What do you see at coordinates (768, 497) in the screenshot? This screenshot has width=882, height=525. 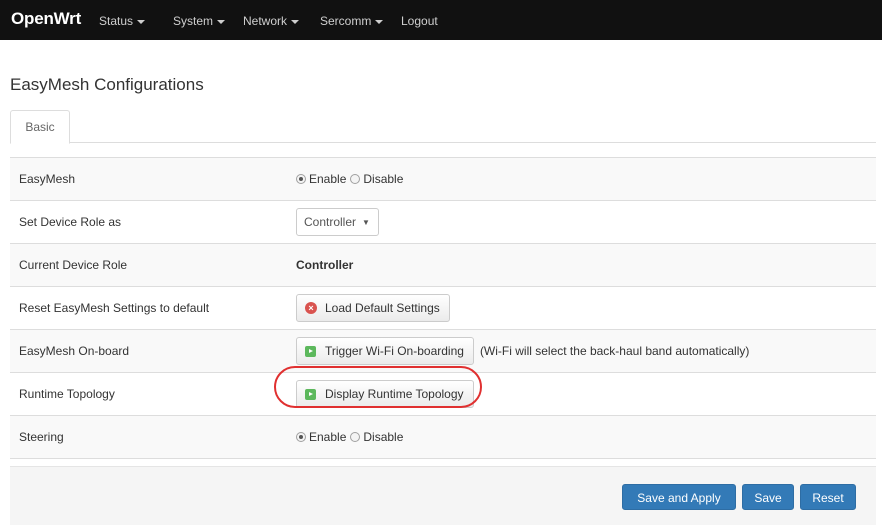 I see `save-button: Save` at bounding box center [768, 497].